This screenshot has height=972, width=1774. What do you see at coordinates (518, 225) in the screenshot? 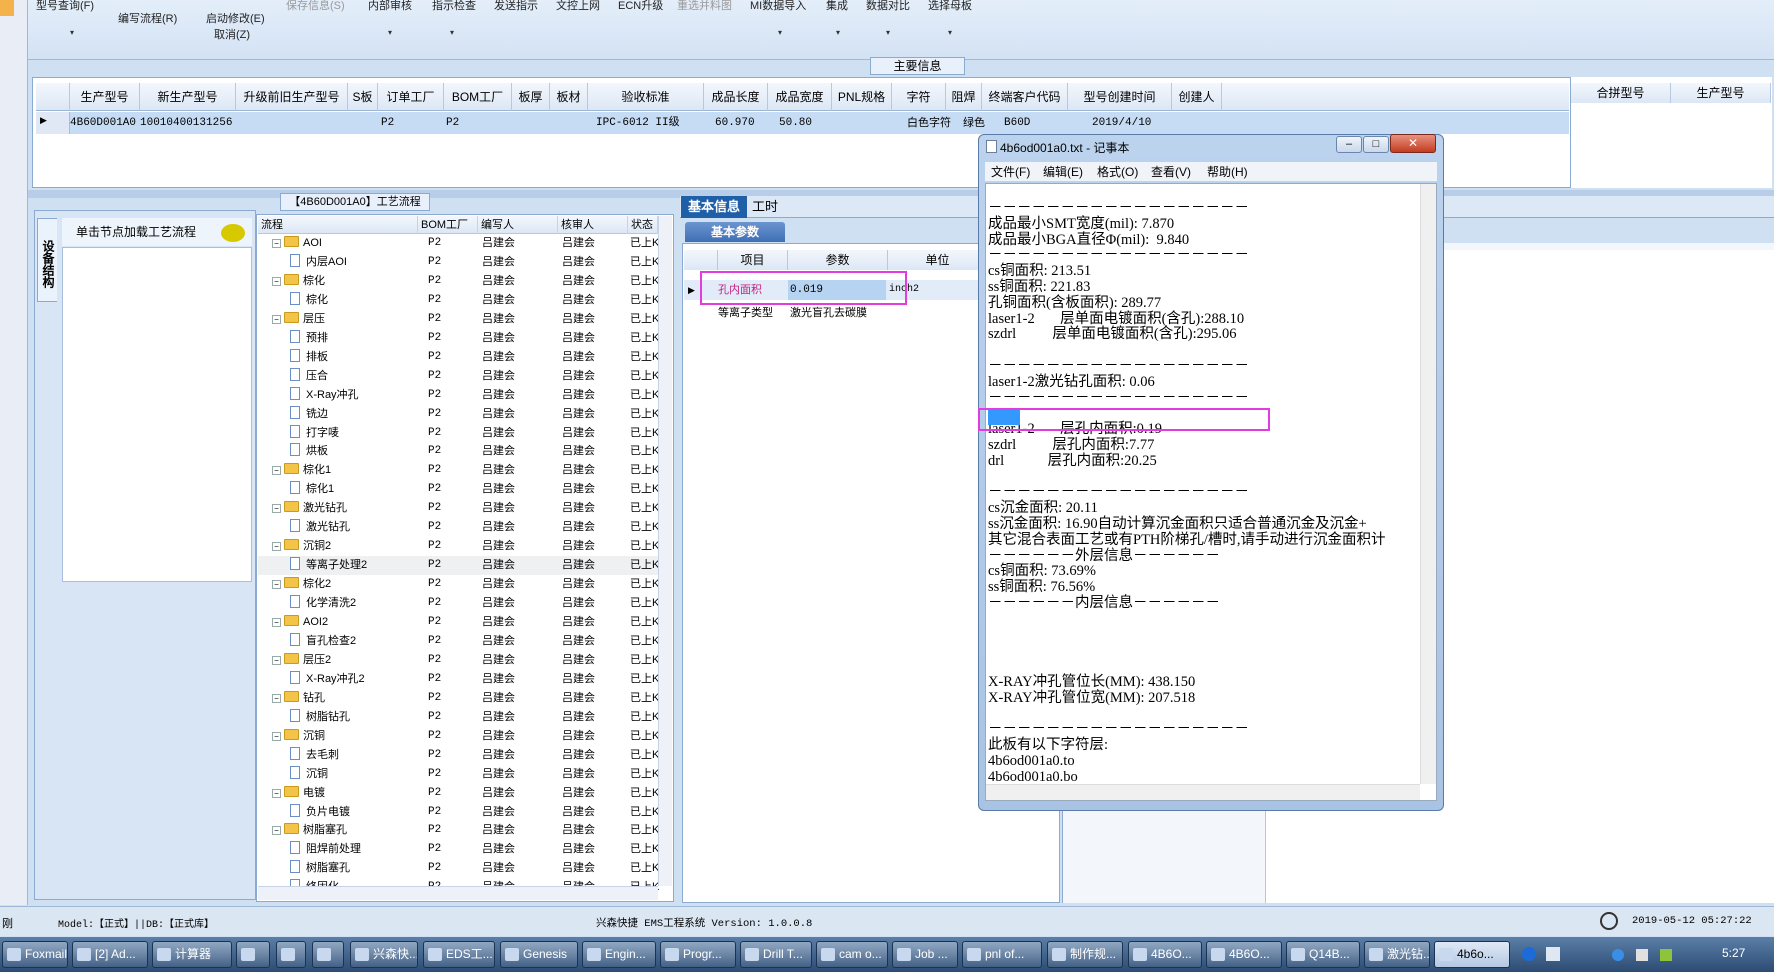
I see `col-header: 编写人` at bounding box center [518, 225].